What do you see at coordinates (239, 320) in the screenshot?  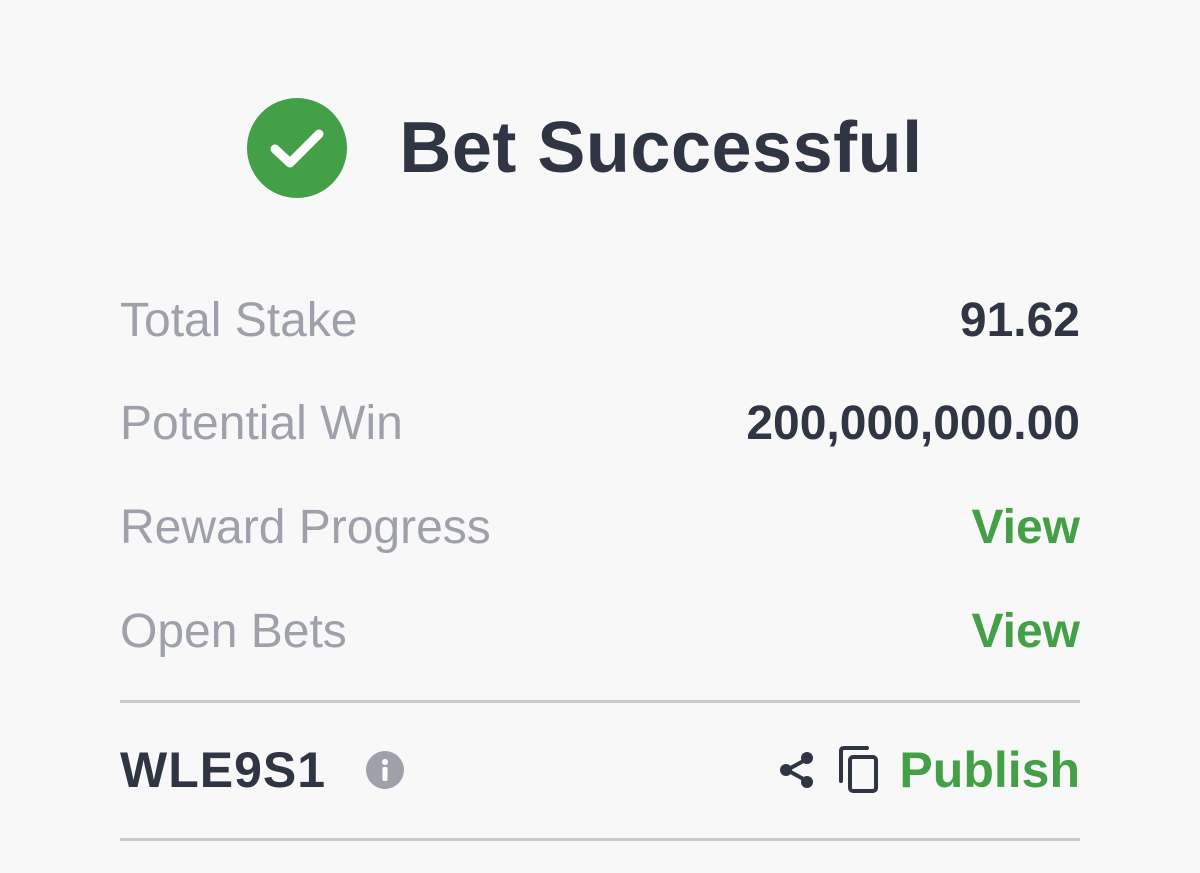 I see `total-stake-label: Total Stake` at bounding box center [239, 320].